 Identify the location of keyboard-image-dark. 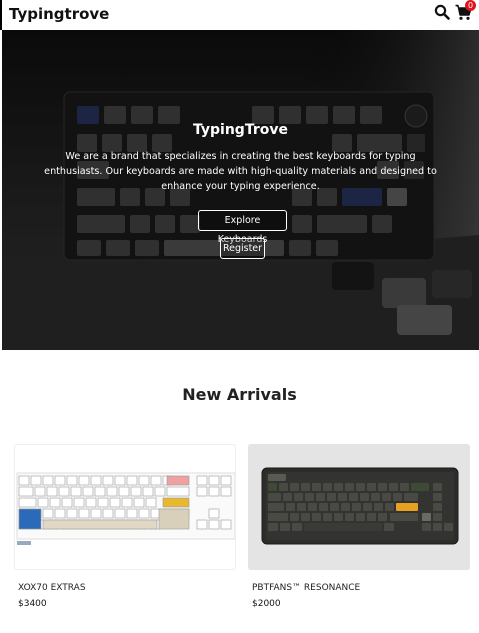
(359, 507).